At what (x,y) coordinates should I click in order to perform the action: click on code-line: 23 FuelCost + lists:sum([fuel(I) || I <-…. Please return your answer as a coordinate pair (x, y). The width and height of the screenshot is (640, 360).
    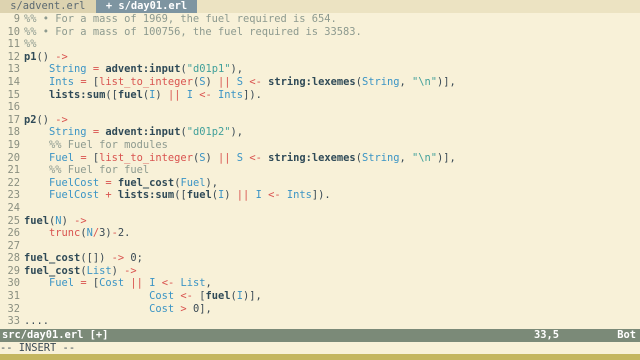
    Looking at the image, I should click on (320, 195).